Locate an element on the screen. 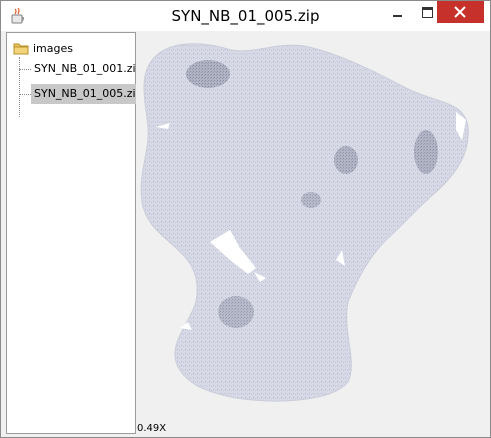 This screenshot has height=438, width=491. minimize-icon is located at coordinates (397, 16).